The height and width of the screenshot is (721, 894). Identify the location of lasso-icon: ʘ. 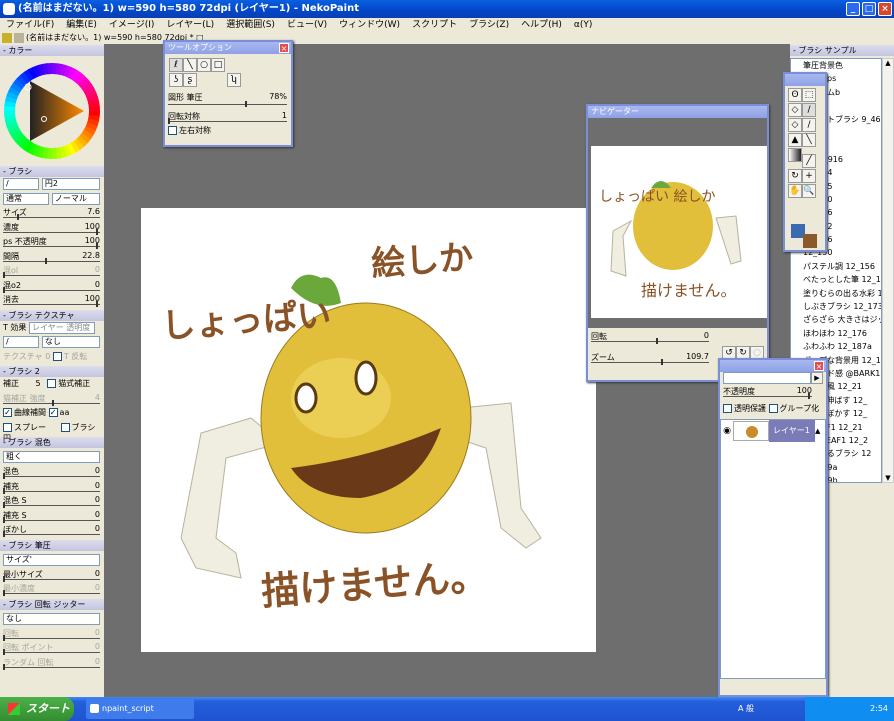
(795, 95).